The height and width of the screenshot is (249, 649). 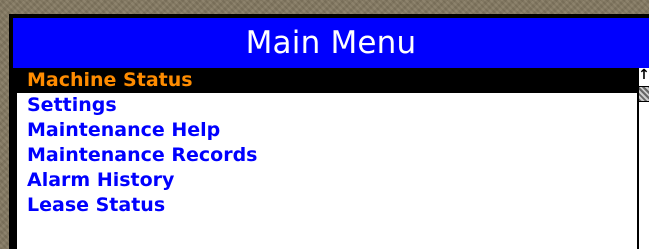 I want to click on menu-item-maintenance-help: Maintenance Help, so click(x=328, y=130).